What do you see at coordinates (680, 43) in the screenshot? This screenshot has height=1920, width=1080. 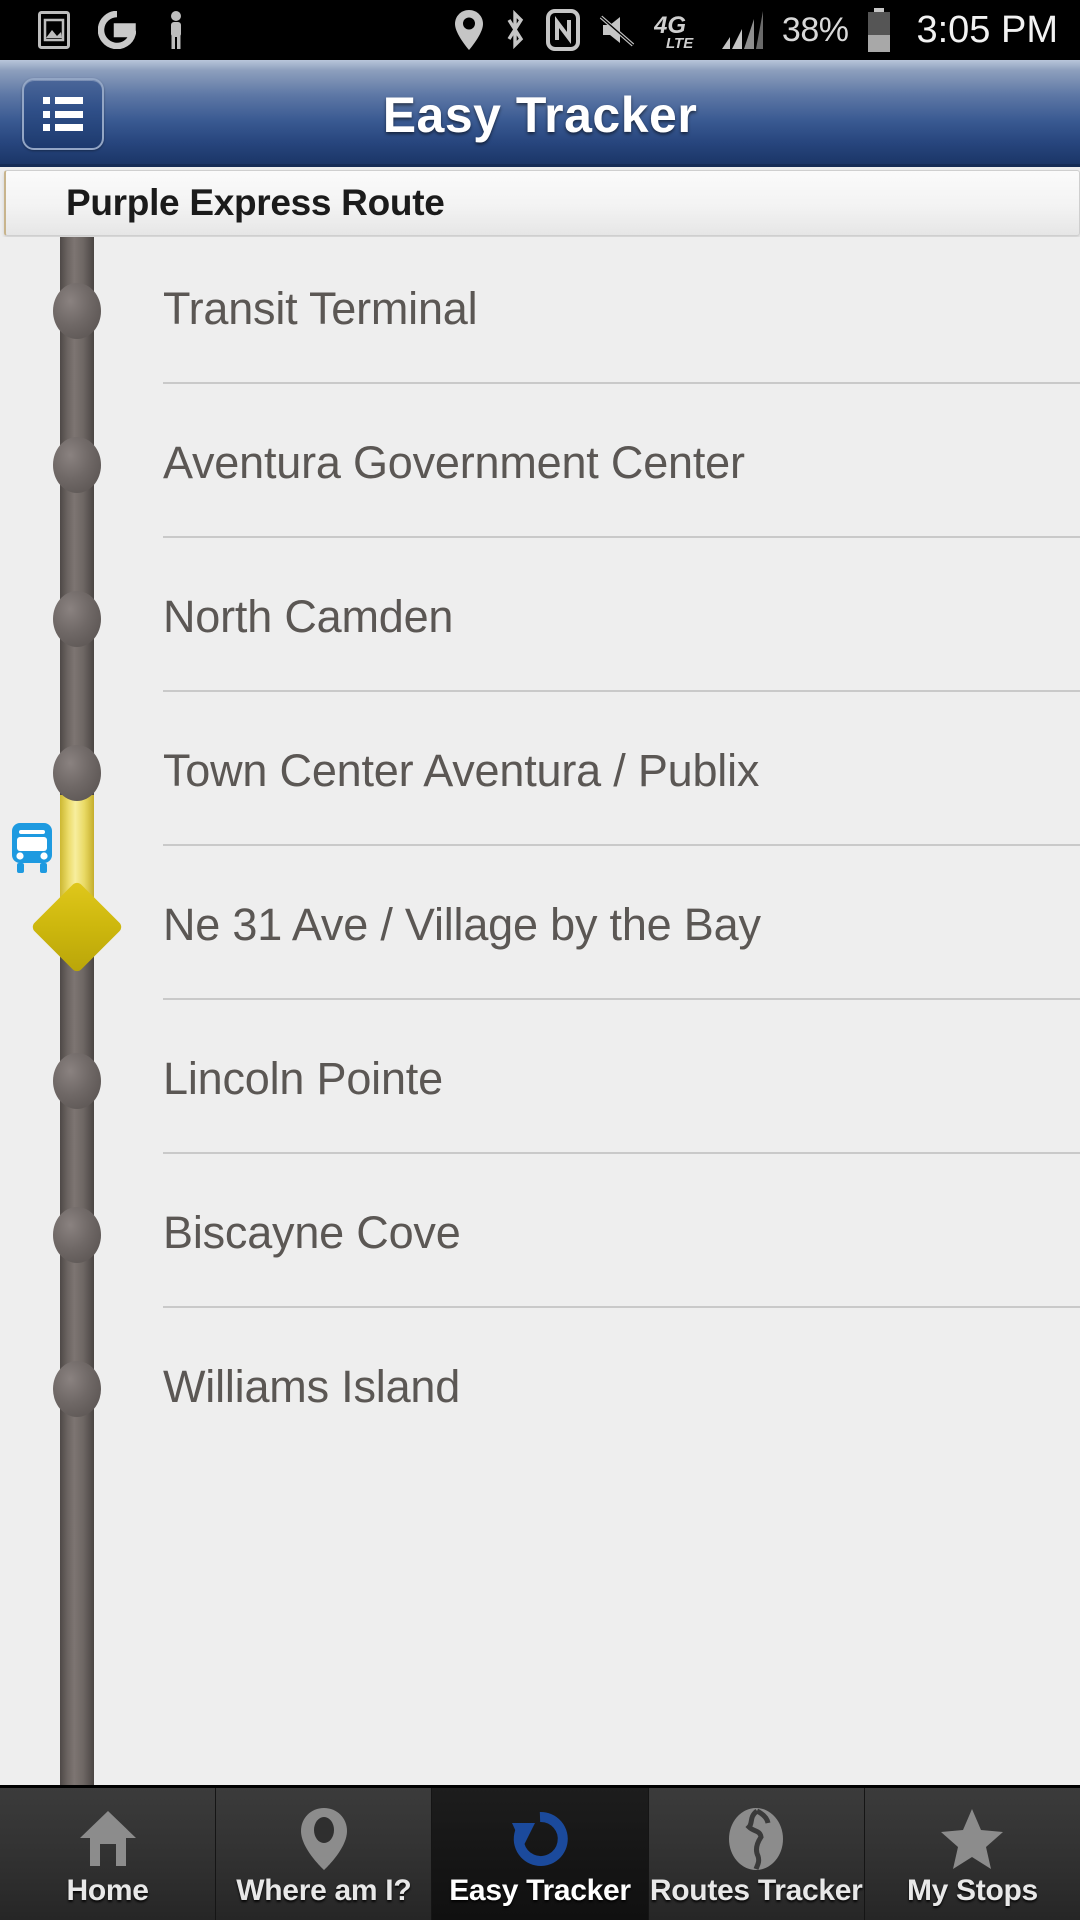 I see `svg-text: LTE` at bounding box center [680, 43].